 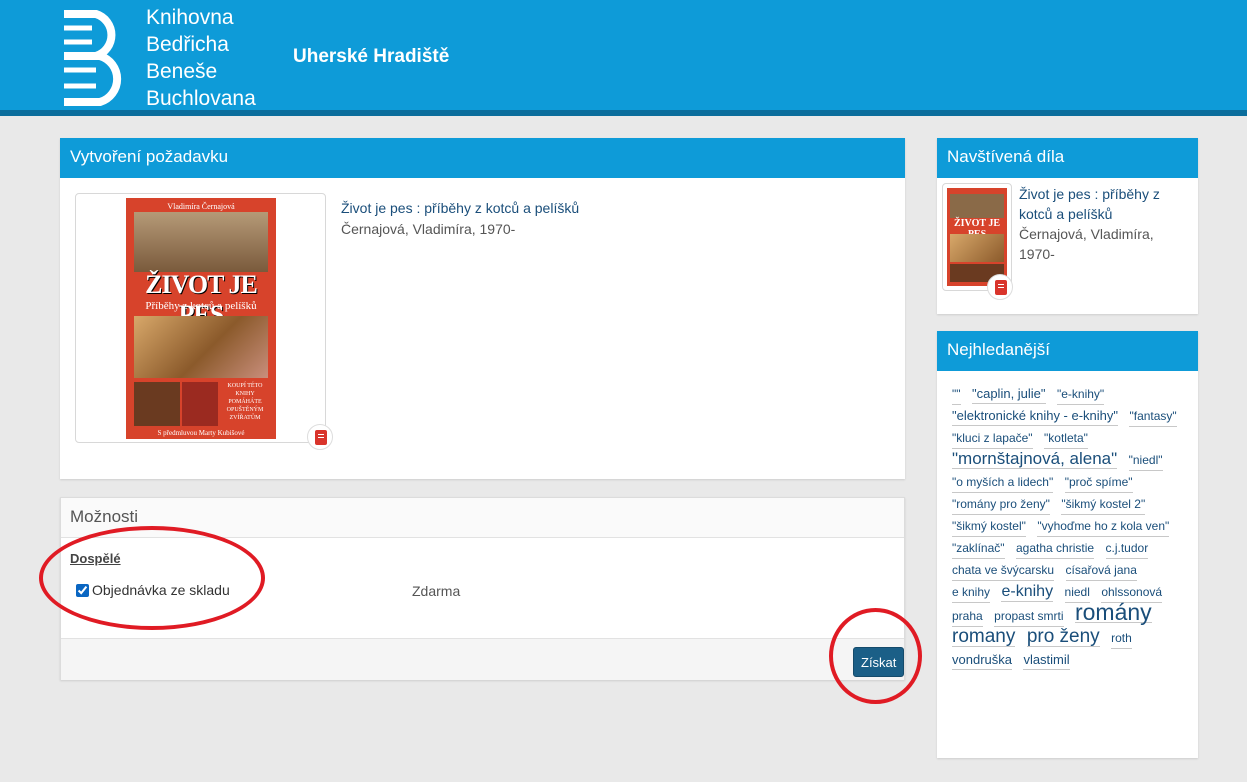 I want to click on library-name-line: Bedřicha, so click(x=187, y=44).